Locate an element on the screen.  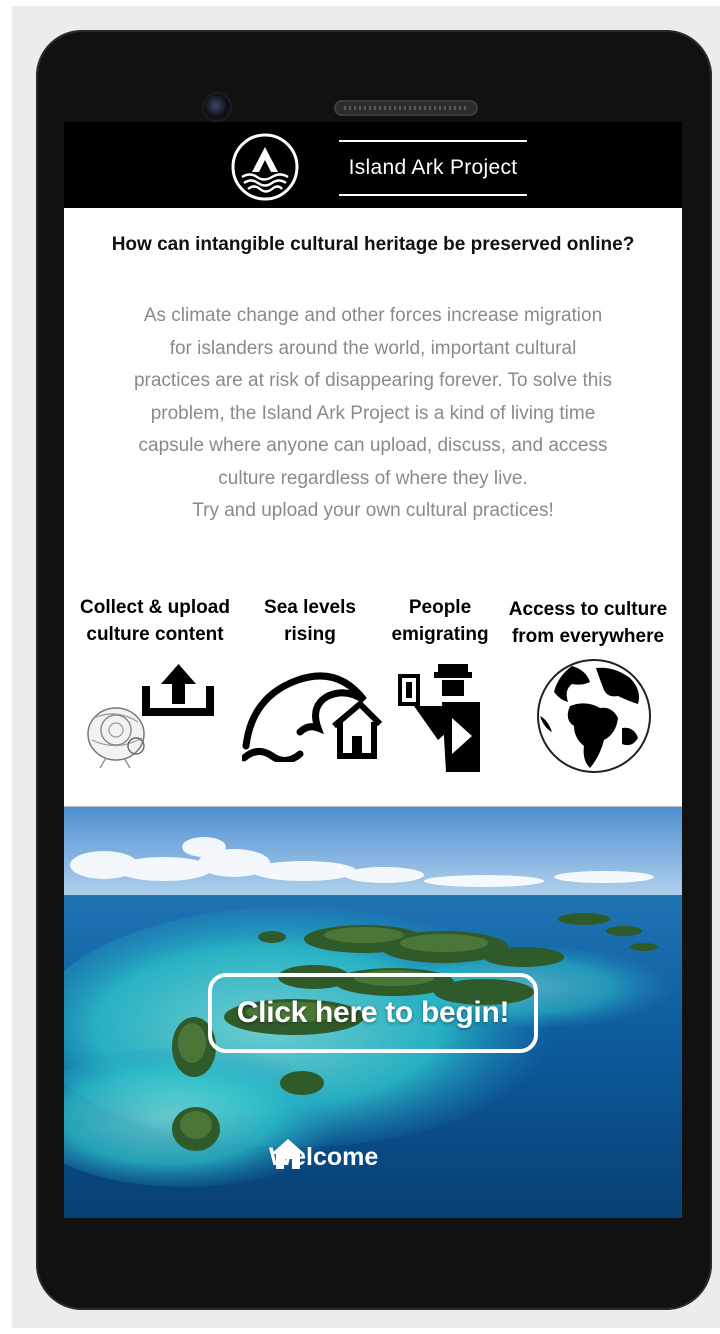
sea-level-house-icon is located at coordinates (312, 714).